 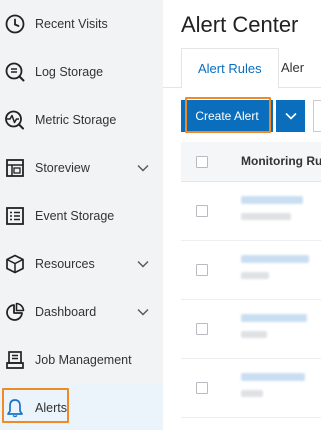 I want to click on tab-bar: Alert Rules Aler, so click(x=242, y=68).